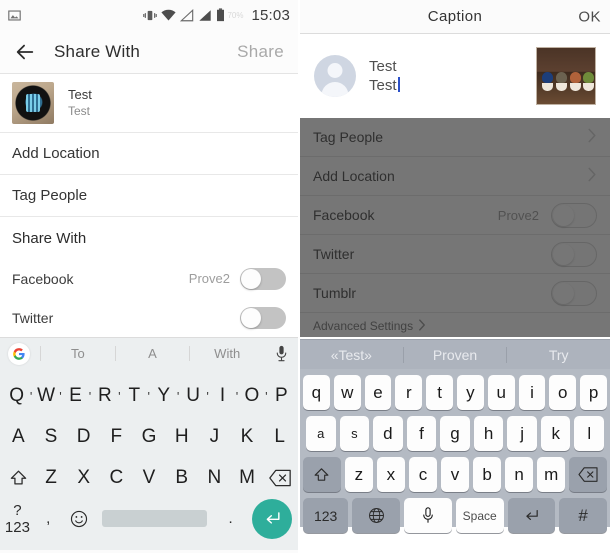 The width and height of the screenshot is (610, 553). Describe the element at coordinates (488, 433) in the screenshot. I see `ios-key-h: h` at that location.